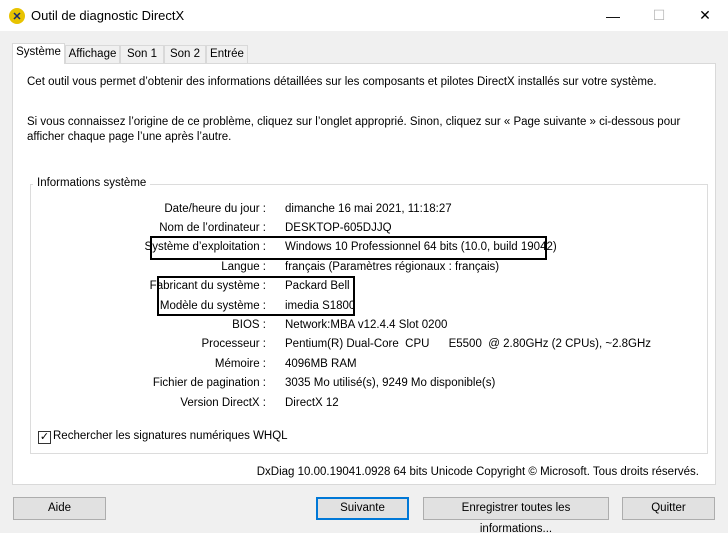 This screenshot has height=540, width=728. What do you see at coordinates (368, 209) in the screenshot?
I see `info-value: dimanche 16 mai 2021, 11:18:27` at bounding box center [368, 209].